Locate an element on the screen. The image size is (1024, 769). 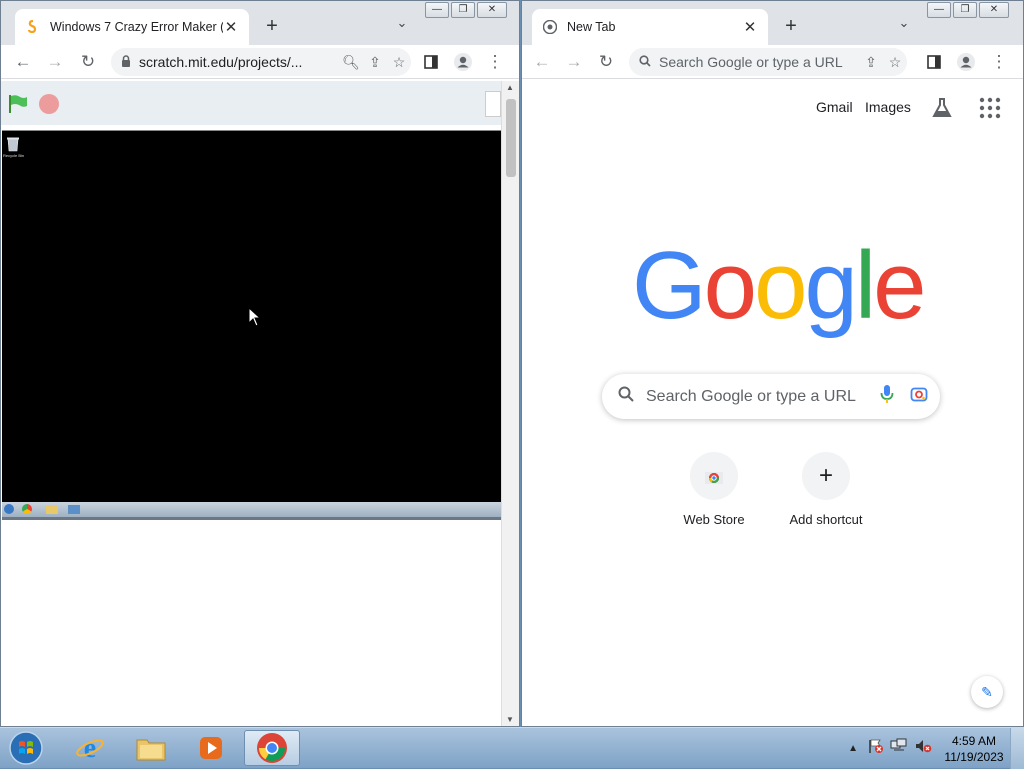
plus-icon: + is located at coordinates (826, 476).